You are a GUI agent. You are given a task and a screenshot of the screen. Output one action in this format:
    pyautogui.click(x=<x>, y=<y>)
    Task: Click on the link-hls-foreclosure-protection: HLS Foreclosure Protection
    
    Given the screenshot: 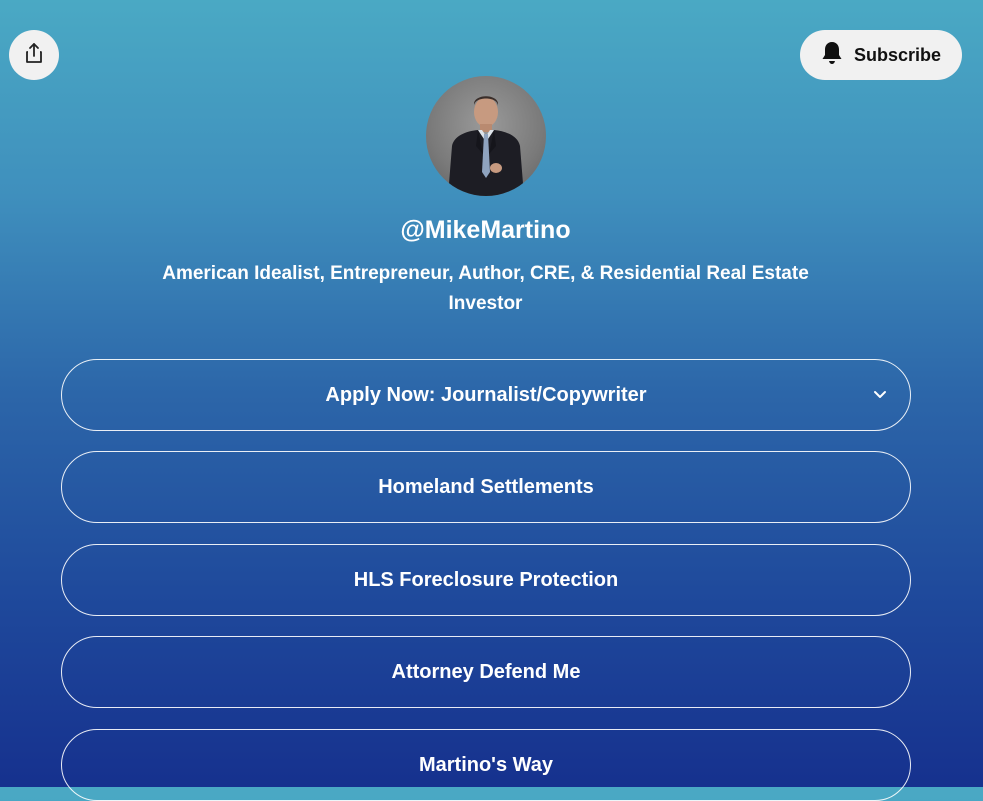 What is the action you would take?
    pyautogui.click(x=486, y=580)
    